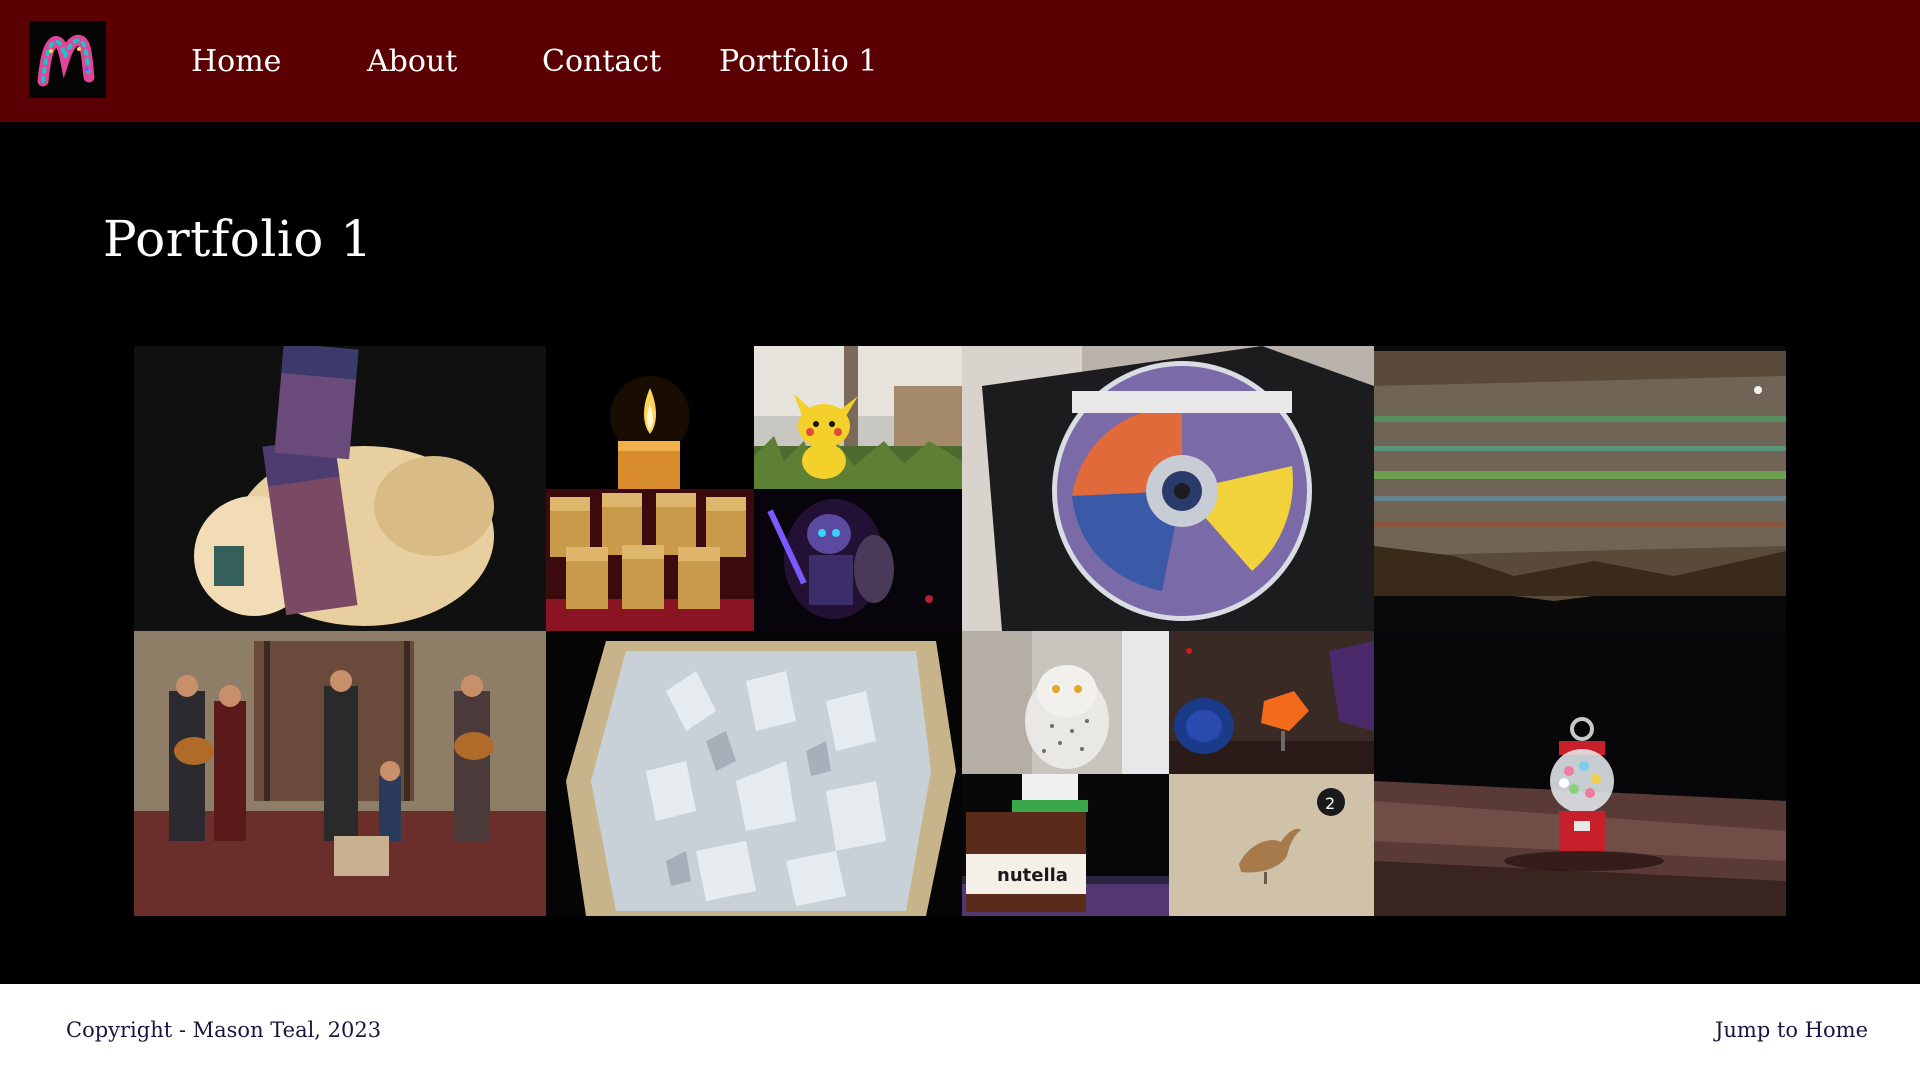  Describe the element at coordinates (1168, 488) in the screenshot. I see `xbox-disc-photo` at that location.